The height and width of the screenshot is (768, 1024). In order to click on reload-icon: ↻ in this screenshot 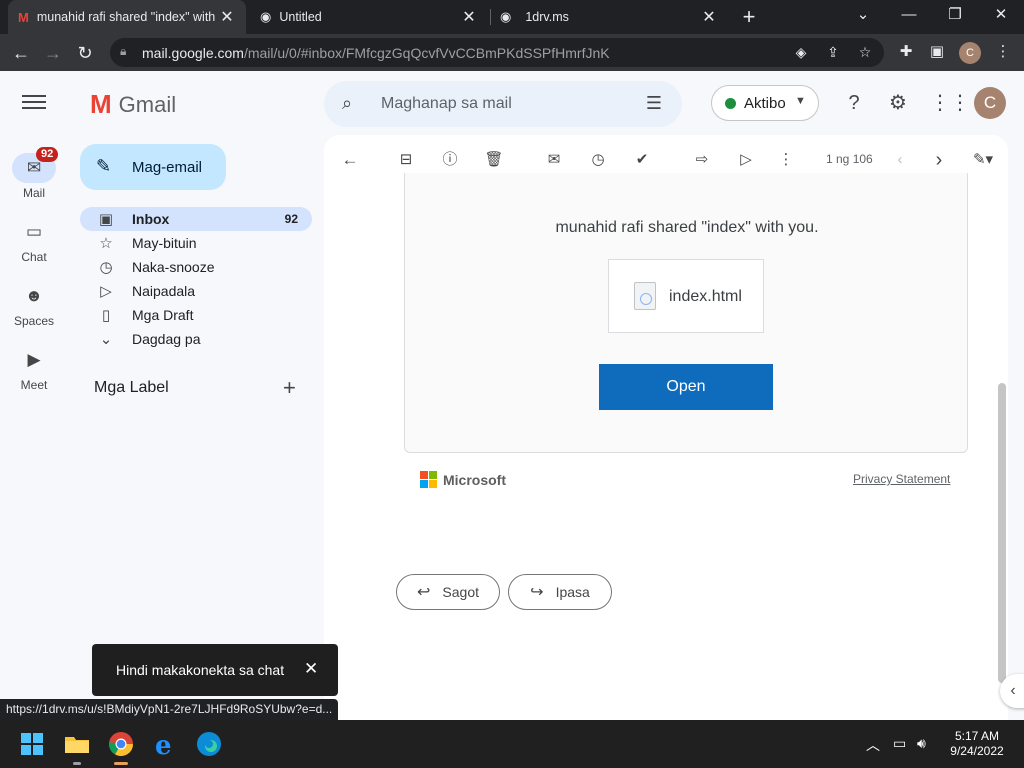, I will do `click(85, 53)`.